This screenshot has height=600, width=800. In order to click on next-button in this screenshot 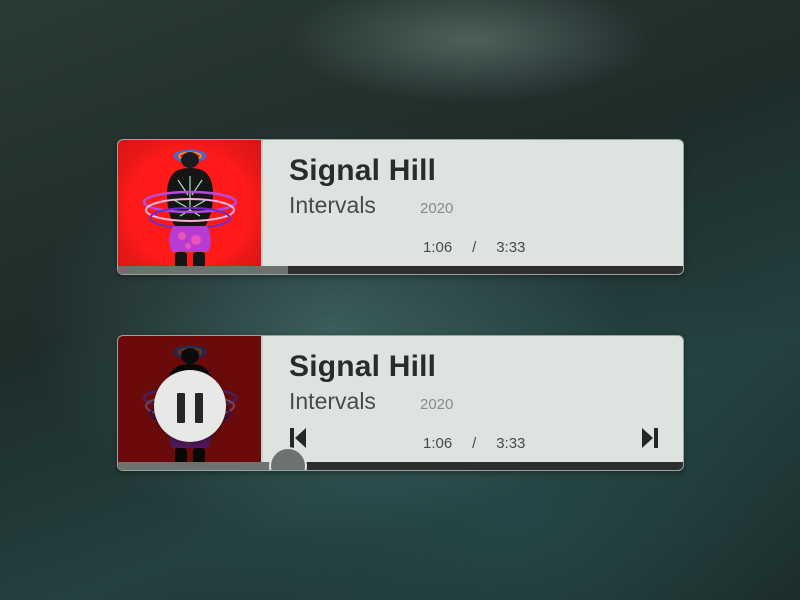, I will do `click(650, 438)`.